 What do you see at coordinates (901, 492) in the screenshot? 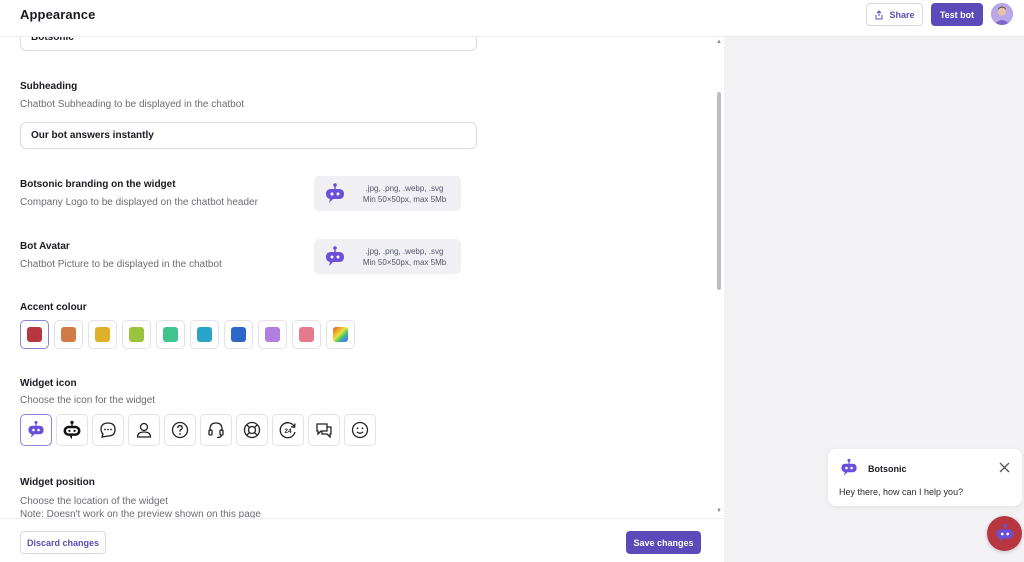
I see `chat-greeting: Hey there, how can I help you?` at bounding box center [901, 492].